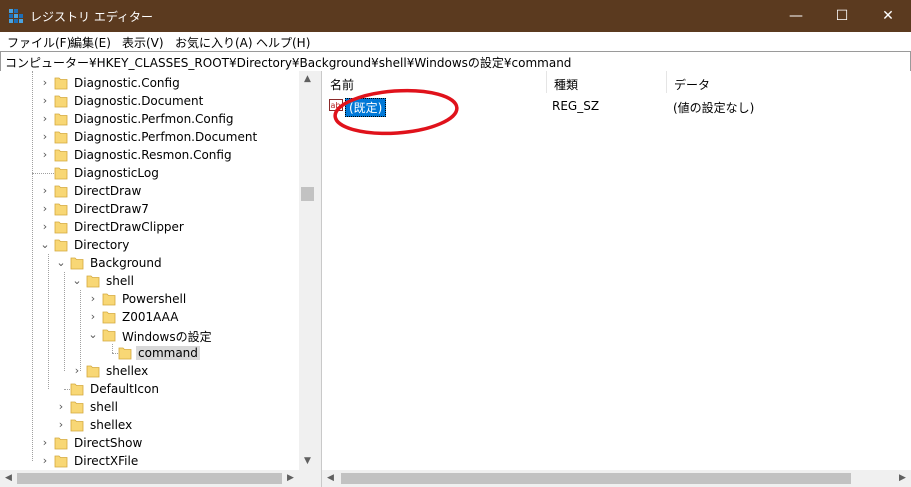  I want to click on scroll-down-arrow-icon: ▼, so click(307, 461).